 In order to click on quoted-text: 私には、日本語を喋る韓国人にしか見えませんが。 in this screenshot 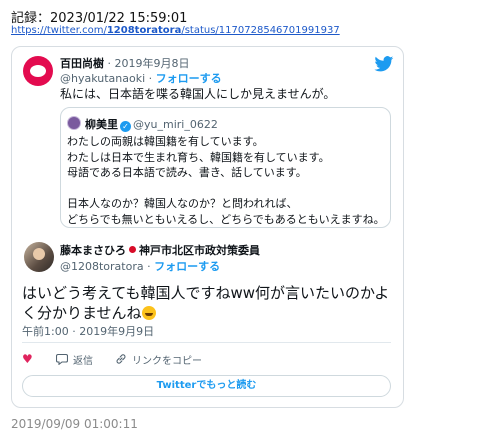, I will do `click(198, 94)`.